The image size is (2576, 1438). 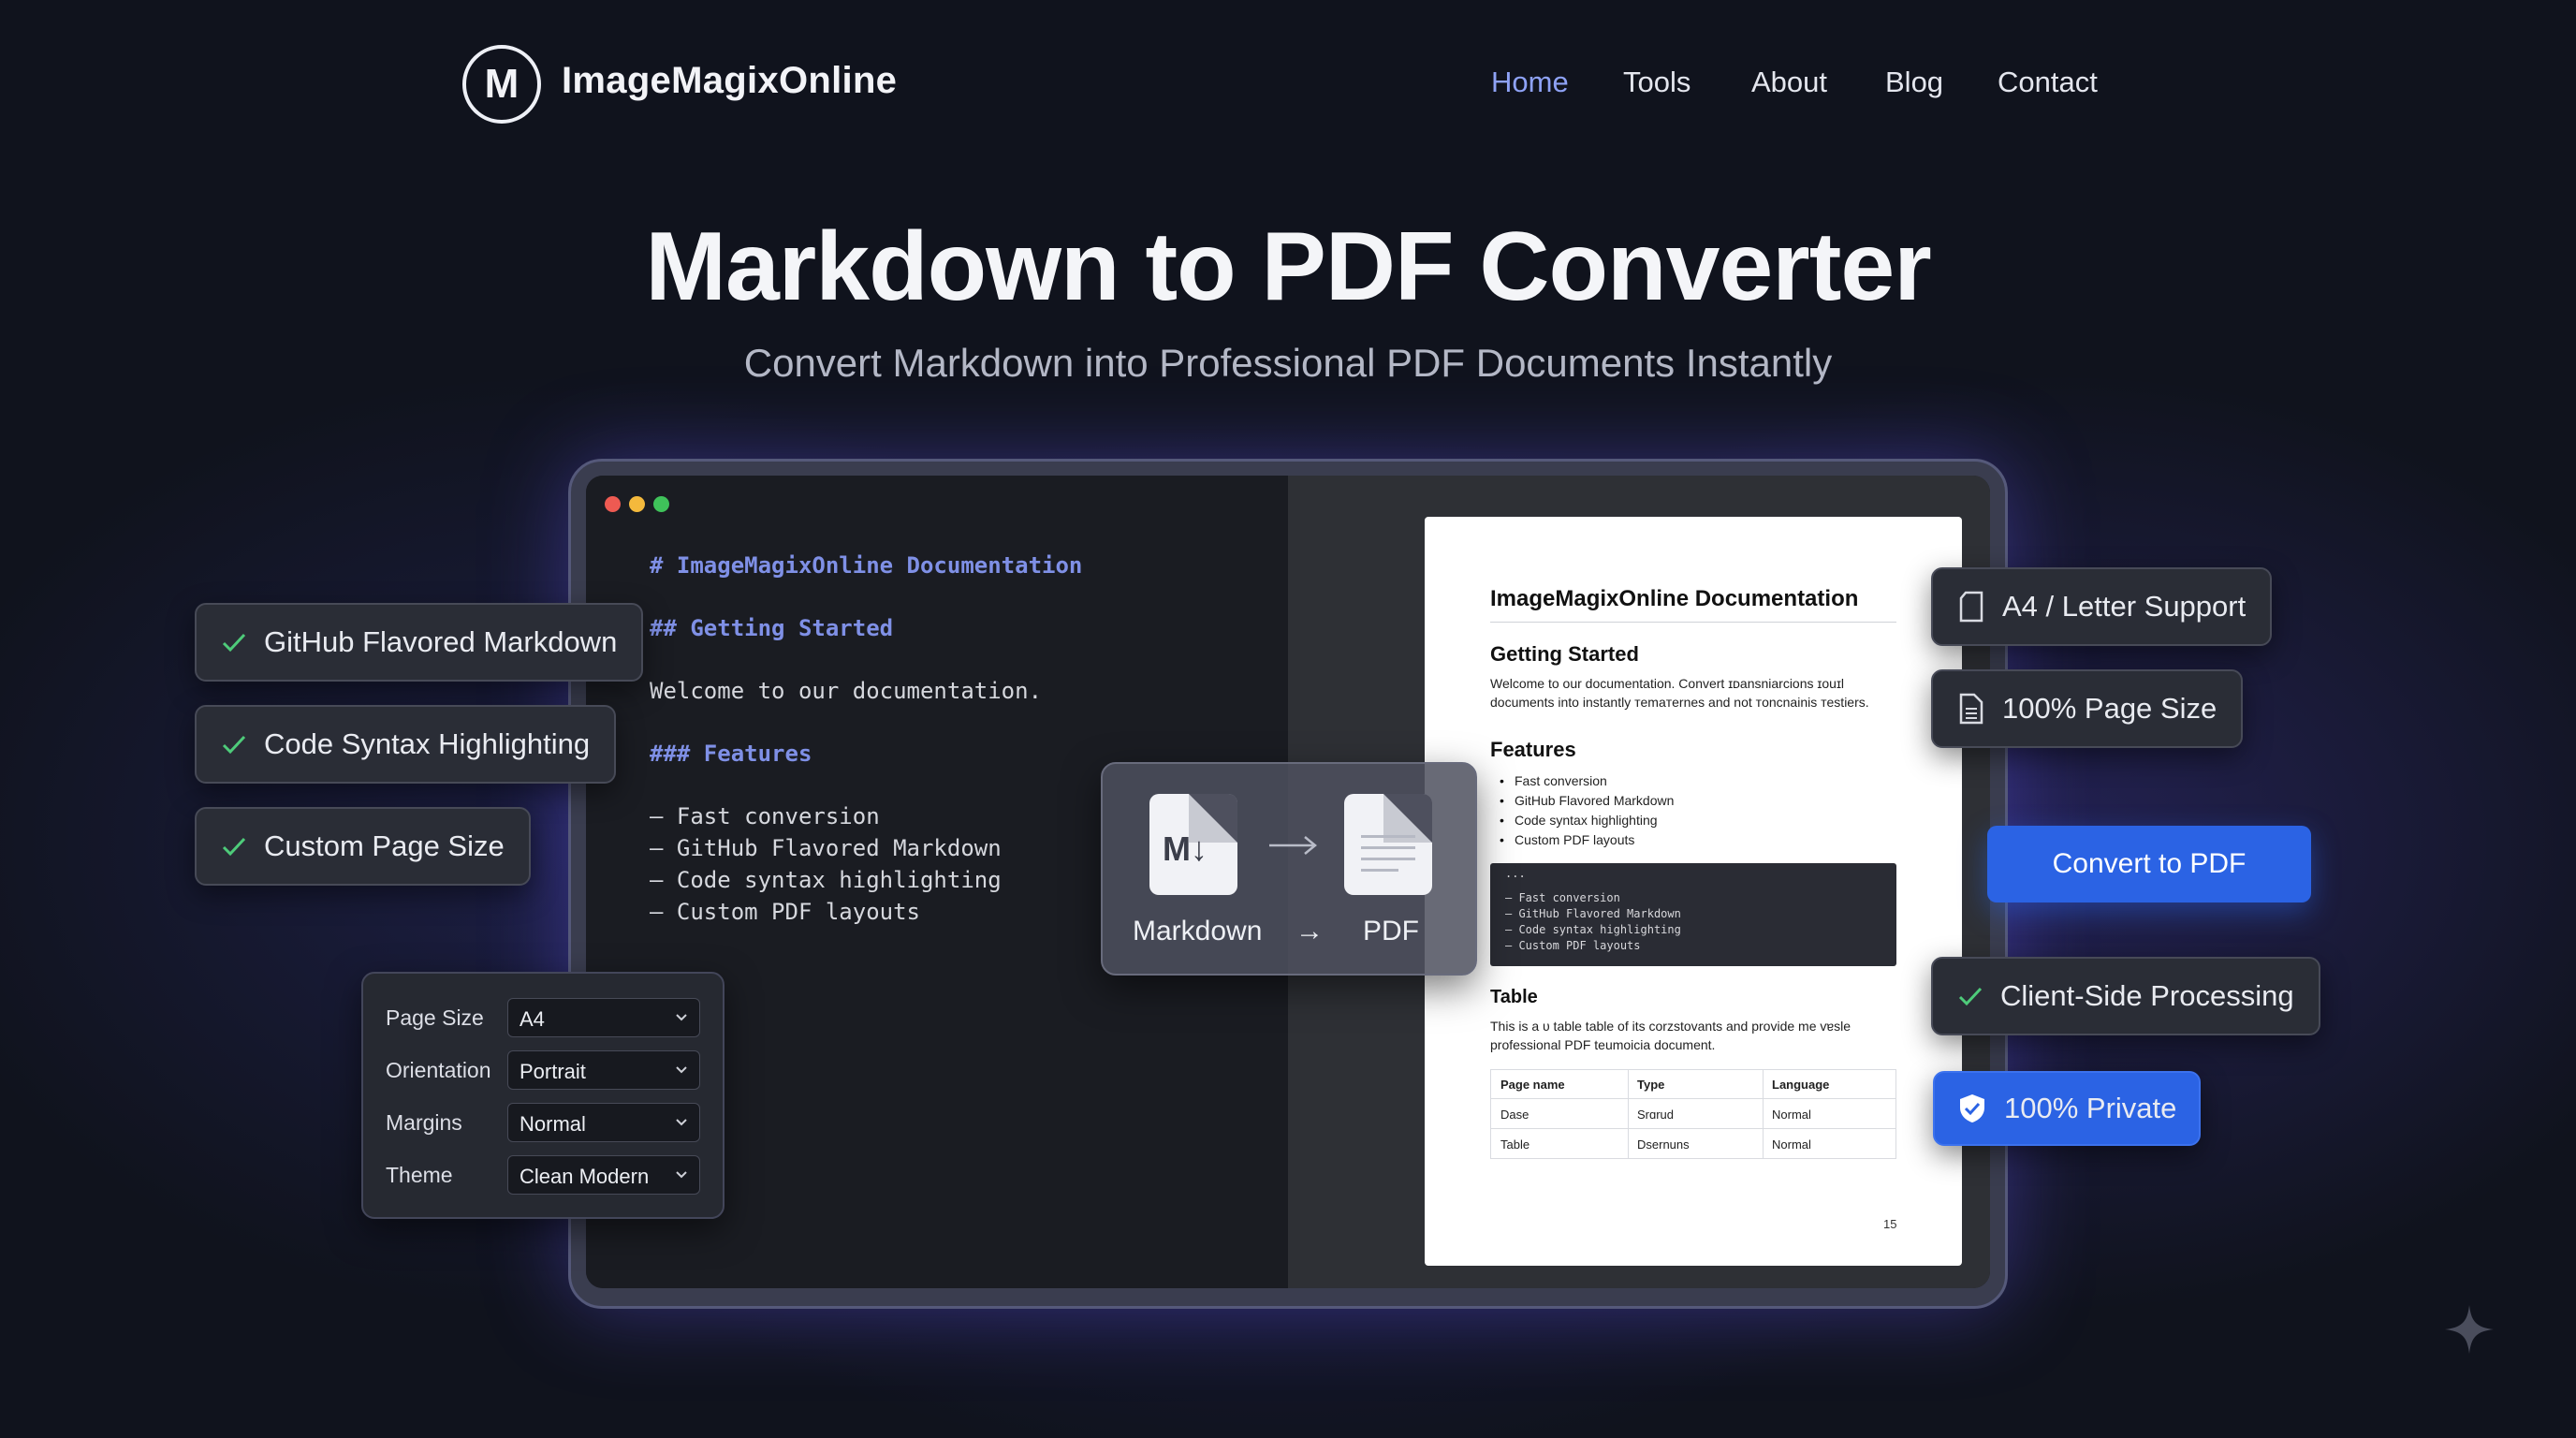 I want to click on window-maximize-dot, so click(x=661, y=504).